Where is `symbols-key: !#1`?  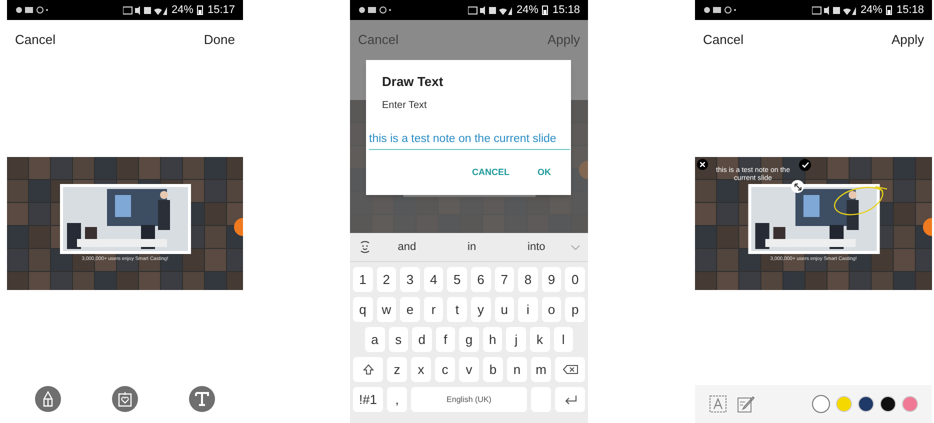
symbols-key: !#1 is located at coordinates (368, 399).